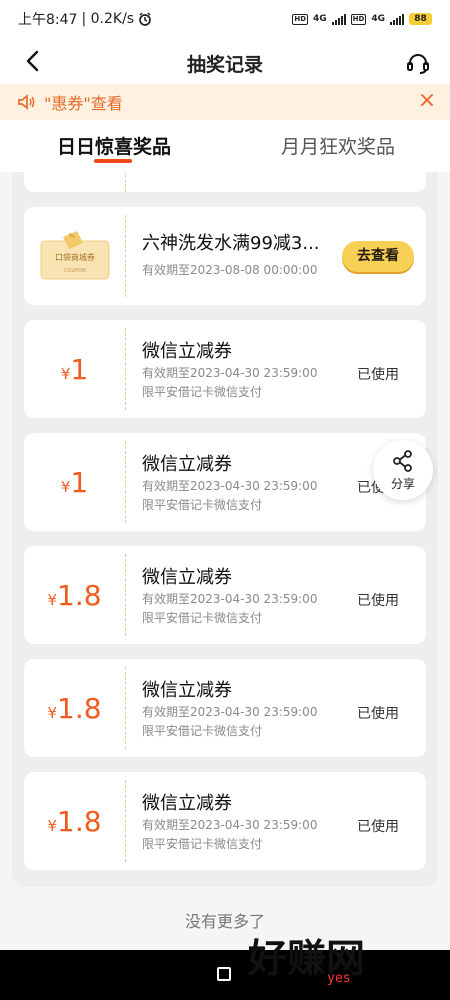 This screenshot has height=1000, width=450. Describe the element at coordinates (418, 63) in the screenshot. I see `headset-icon` at that location.